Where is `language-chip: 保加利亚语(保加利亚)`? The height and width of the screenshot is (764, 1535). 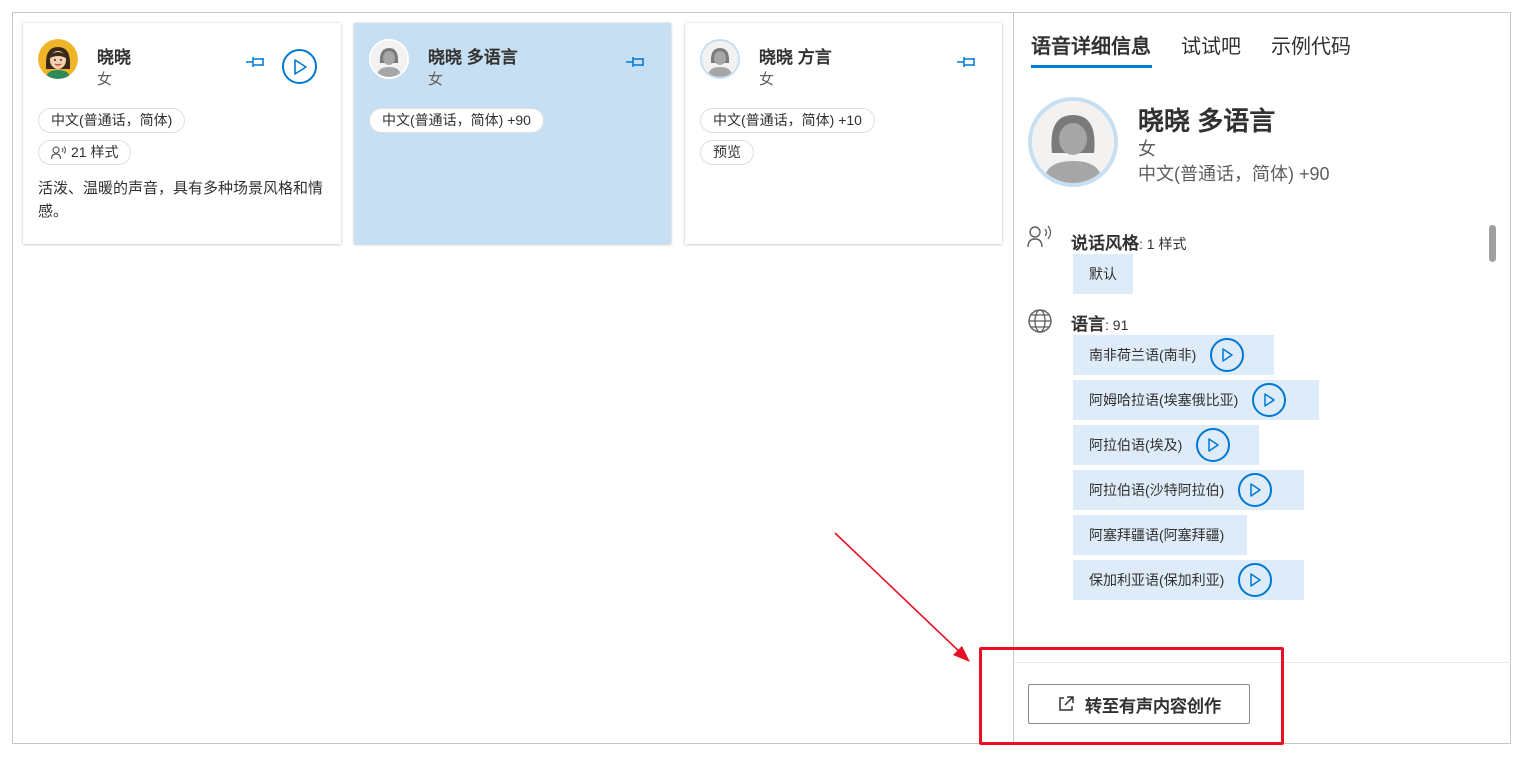 language-chip: 保加利亚语(保加利亚) is located at coordinates (1188, 580).